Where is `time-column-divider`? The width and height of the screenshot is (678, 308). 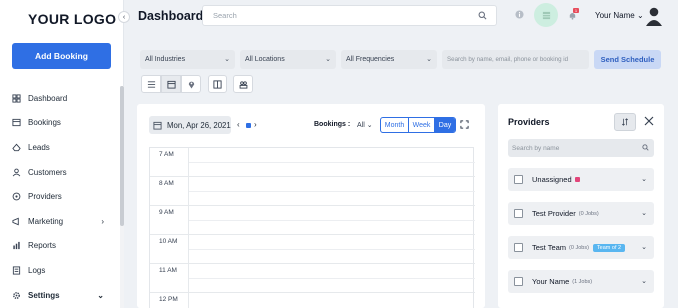 time-column-divider is located at coordinates (188, 228).